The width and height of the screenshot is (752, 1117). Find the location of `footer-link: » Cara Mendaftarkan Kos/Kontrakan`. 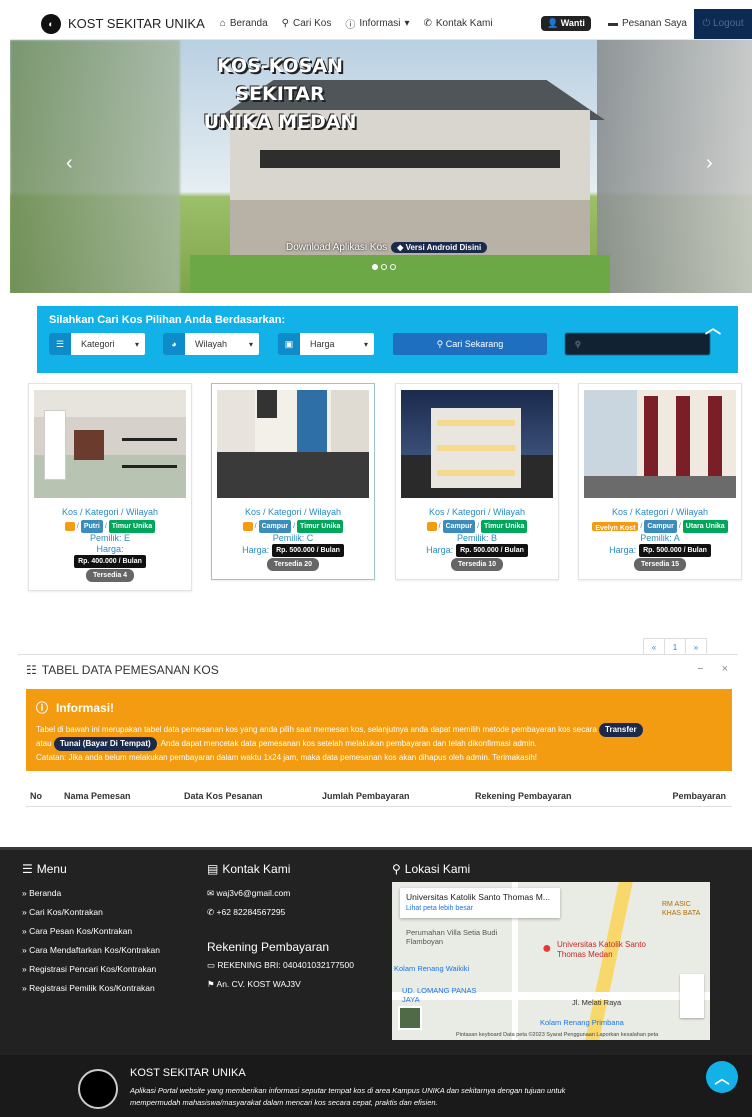

footer-link: » Cara Mendaftarkan Kos/Kontrakan is located at coordinates (91, 950).